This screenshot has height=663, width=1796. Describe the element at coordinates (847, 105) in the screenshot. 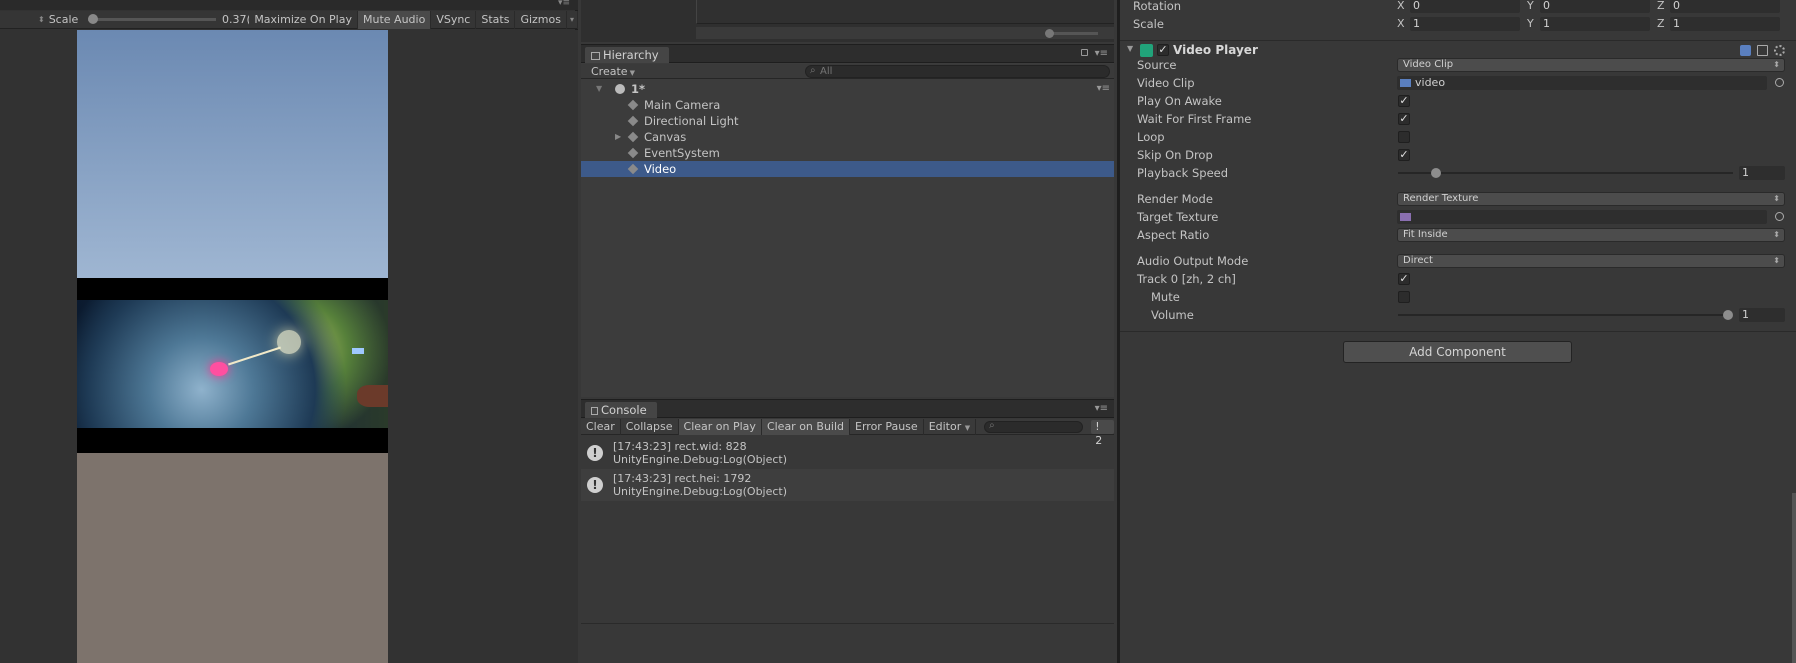

I see `hierarchy-item-main-camera: Main Camera` at that location.